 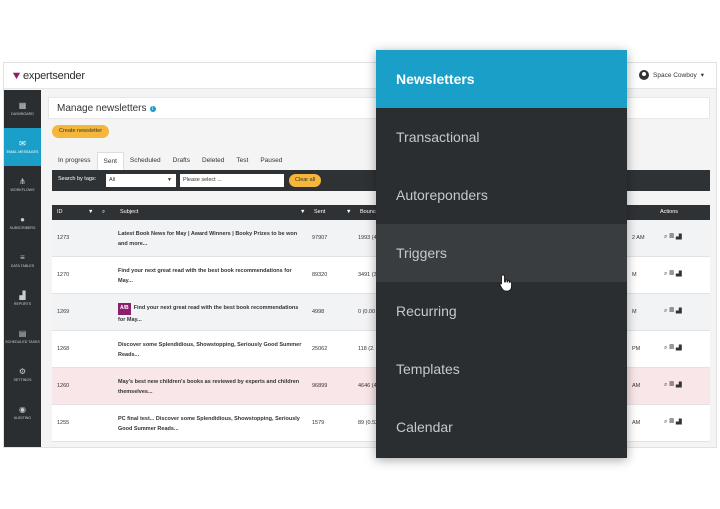 What do you see at coordinates (22, 303) in the screenshot?
I see `sidebar-item-label: REPORTS` at bounding box center [22, 303].